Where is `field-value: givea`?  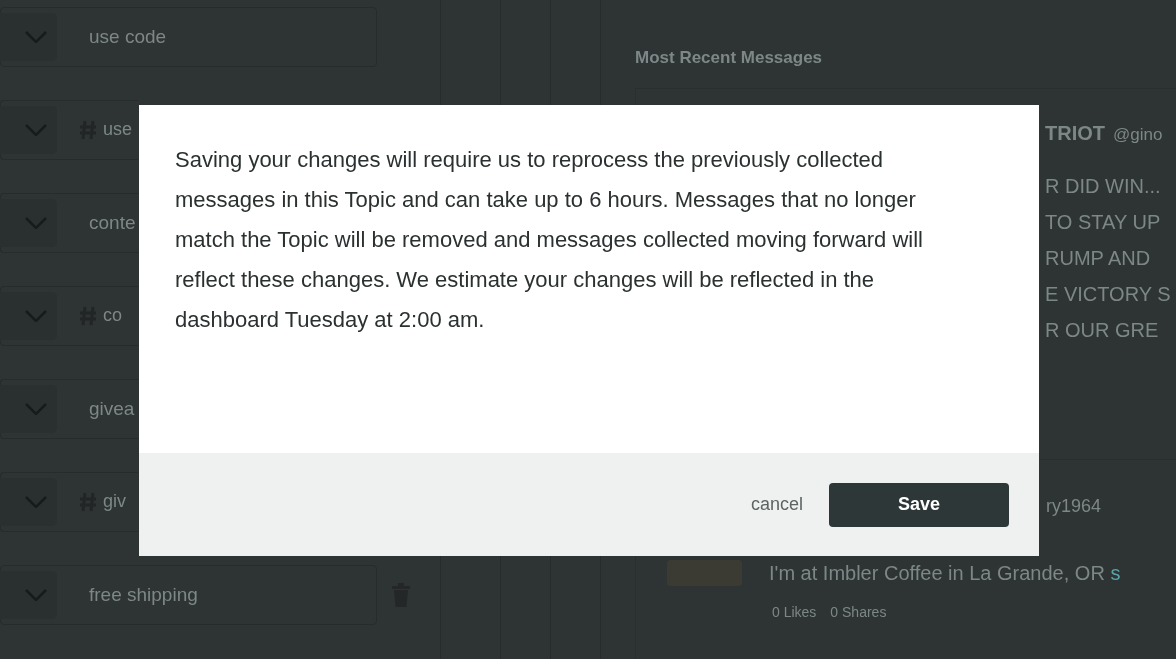 field-value: givea is located at coordinates (112, 408).